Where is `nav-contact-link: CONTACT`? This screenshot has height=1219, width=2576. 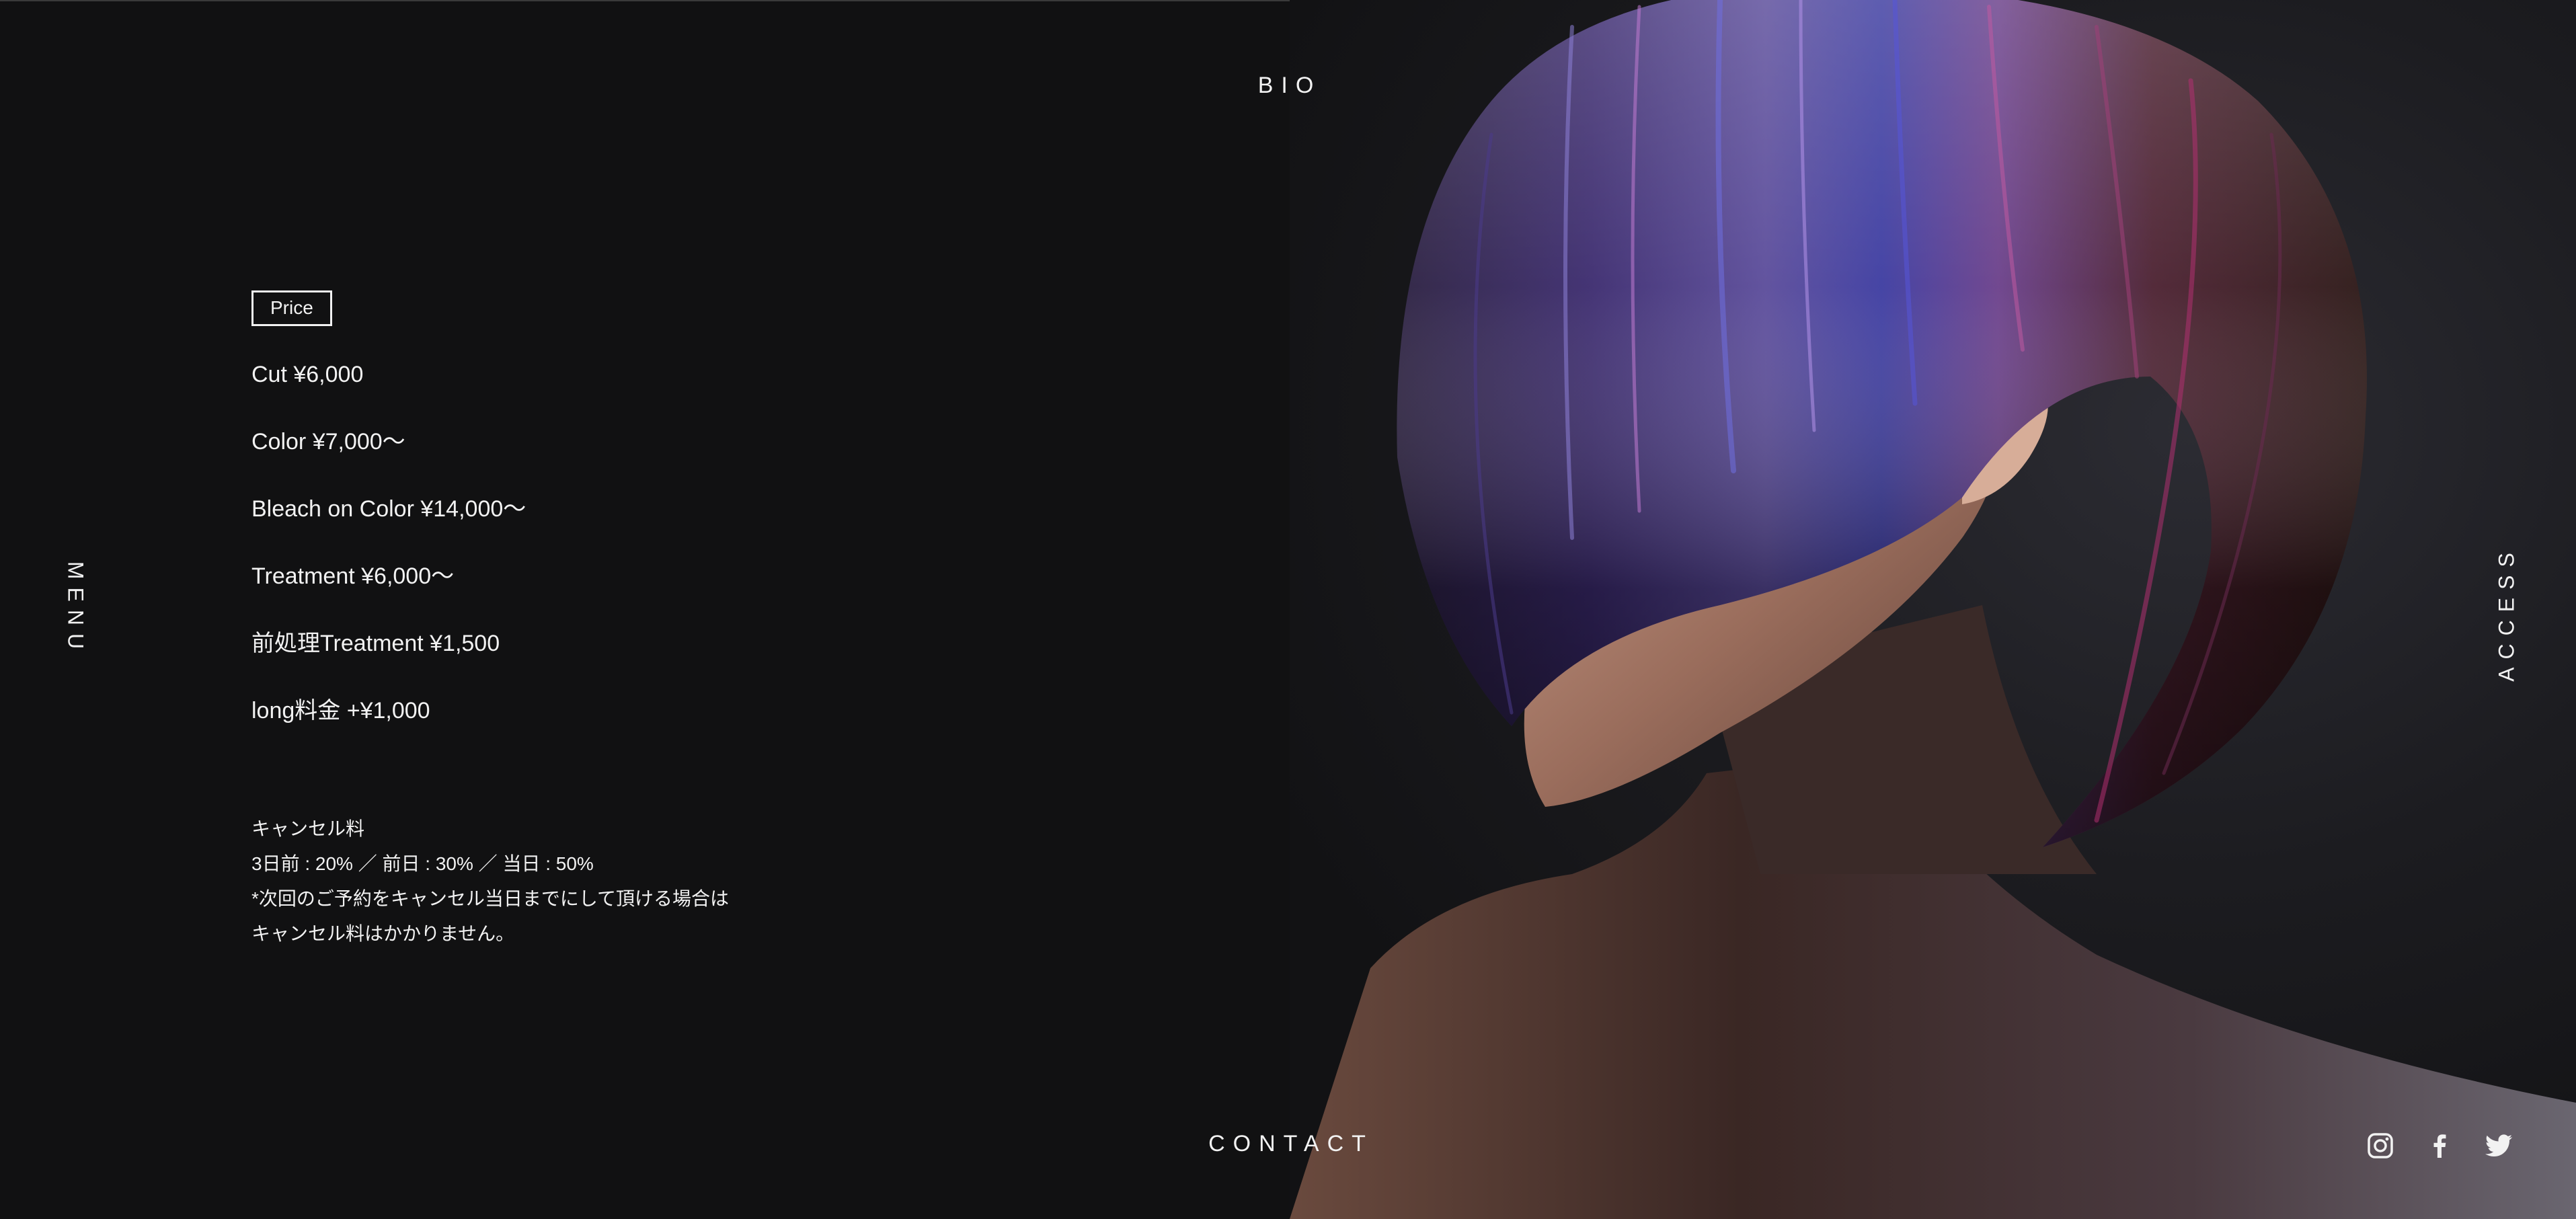 nav-contact-link: CONTACT is located at coordinates (1292, 1144).